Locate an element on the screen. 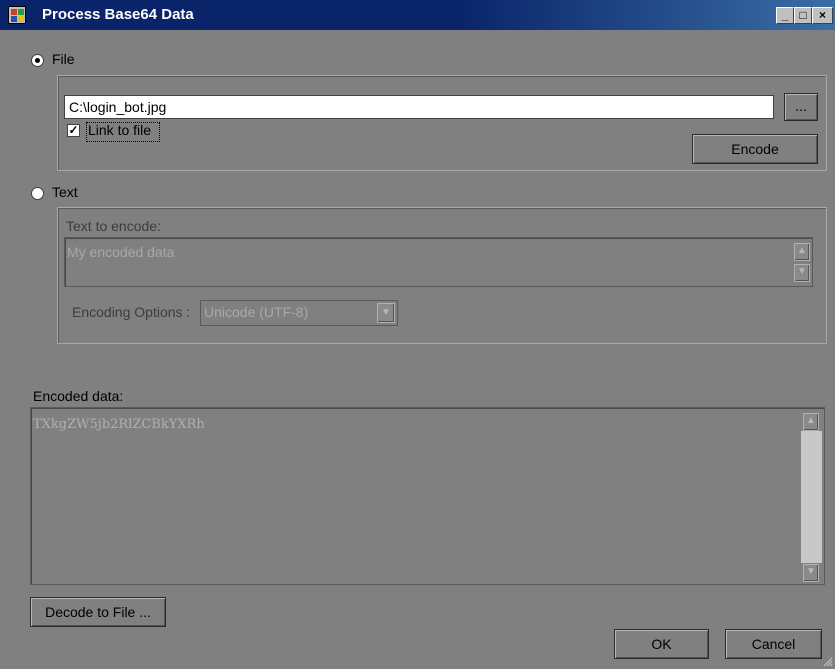  encode-button: Encode is located at coordinates (755, 149).